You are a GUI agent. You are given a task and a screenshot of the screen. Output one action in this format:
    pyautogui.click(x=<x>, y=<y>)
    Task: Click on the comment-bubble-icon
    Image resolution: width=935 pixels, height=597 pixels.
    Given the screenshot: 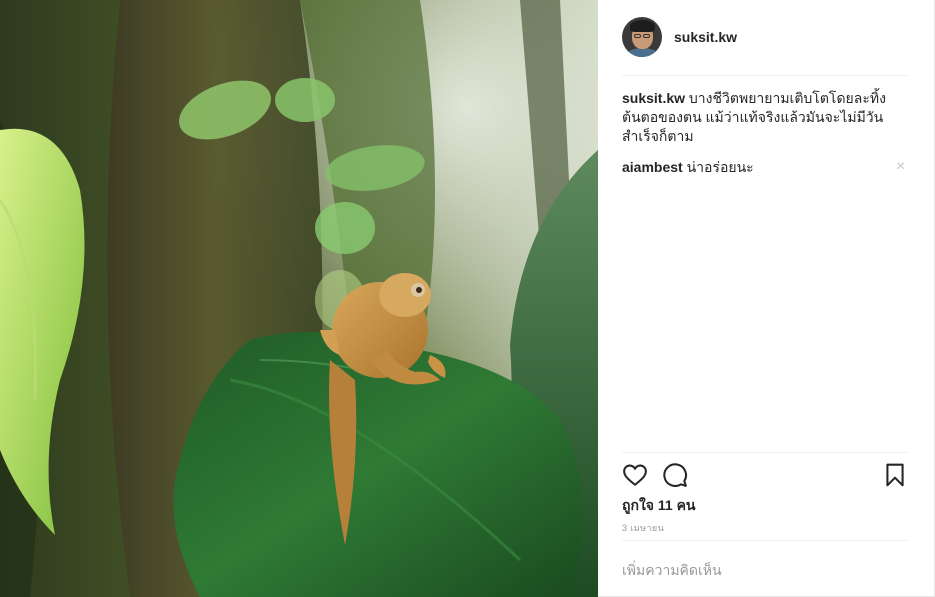 What is the action you would take?
    pyautogui.click(x=675, y=475)
    